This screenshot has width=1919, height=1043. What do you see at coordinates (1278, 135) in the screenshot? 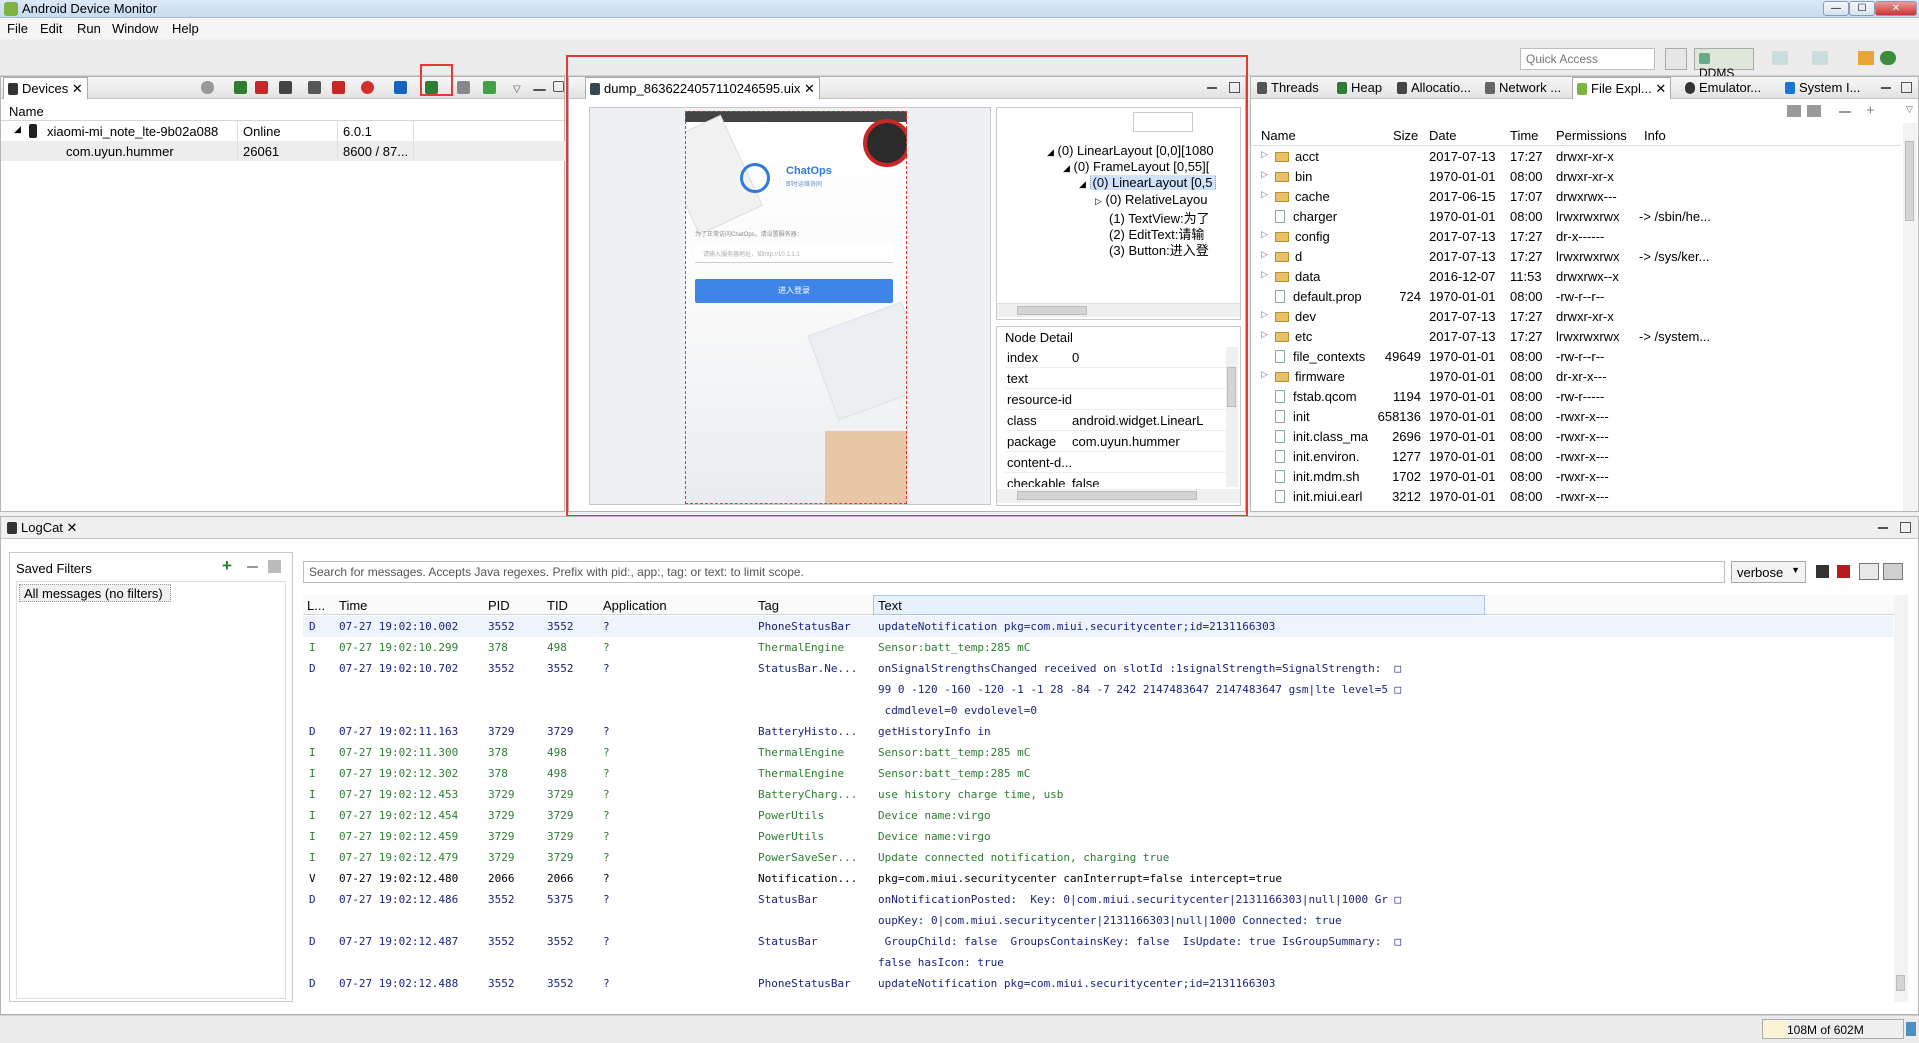
I see `col-name: Name` at bounding box center [1278, 135].